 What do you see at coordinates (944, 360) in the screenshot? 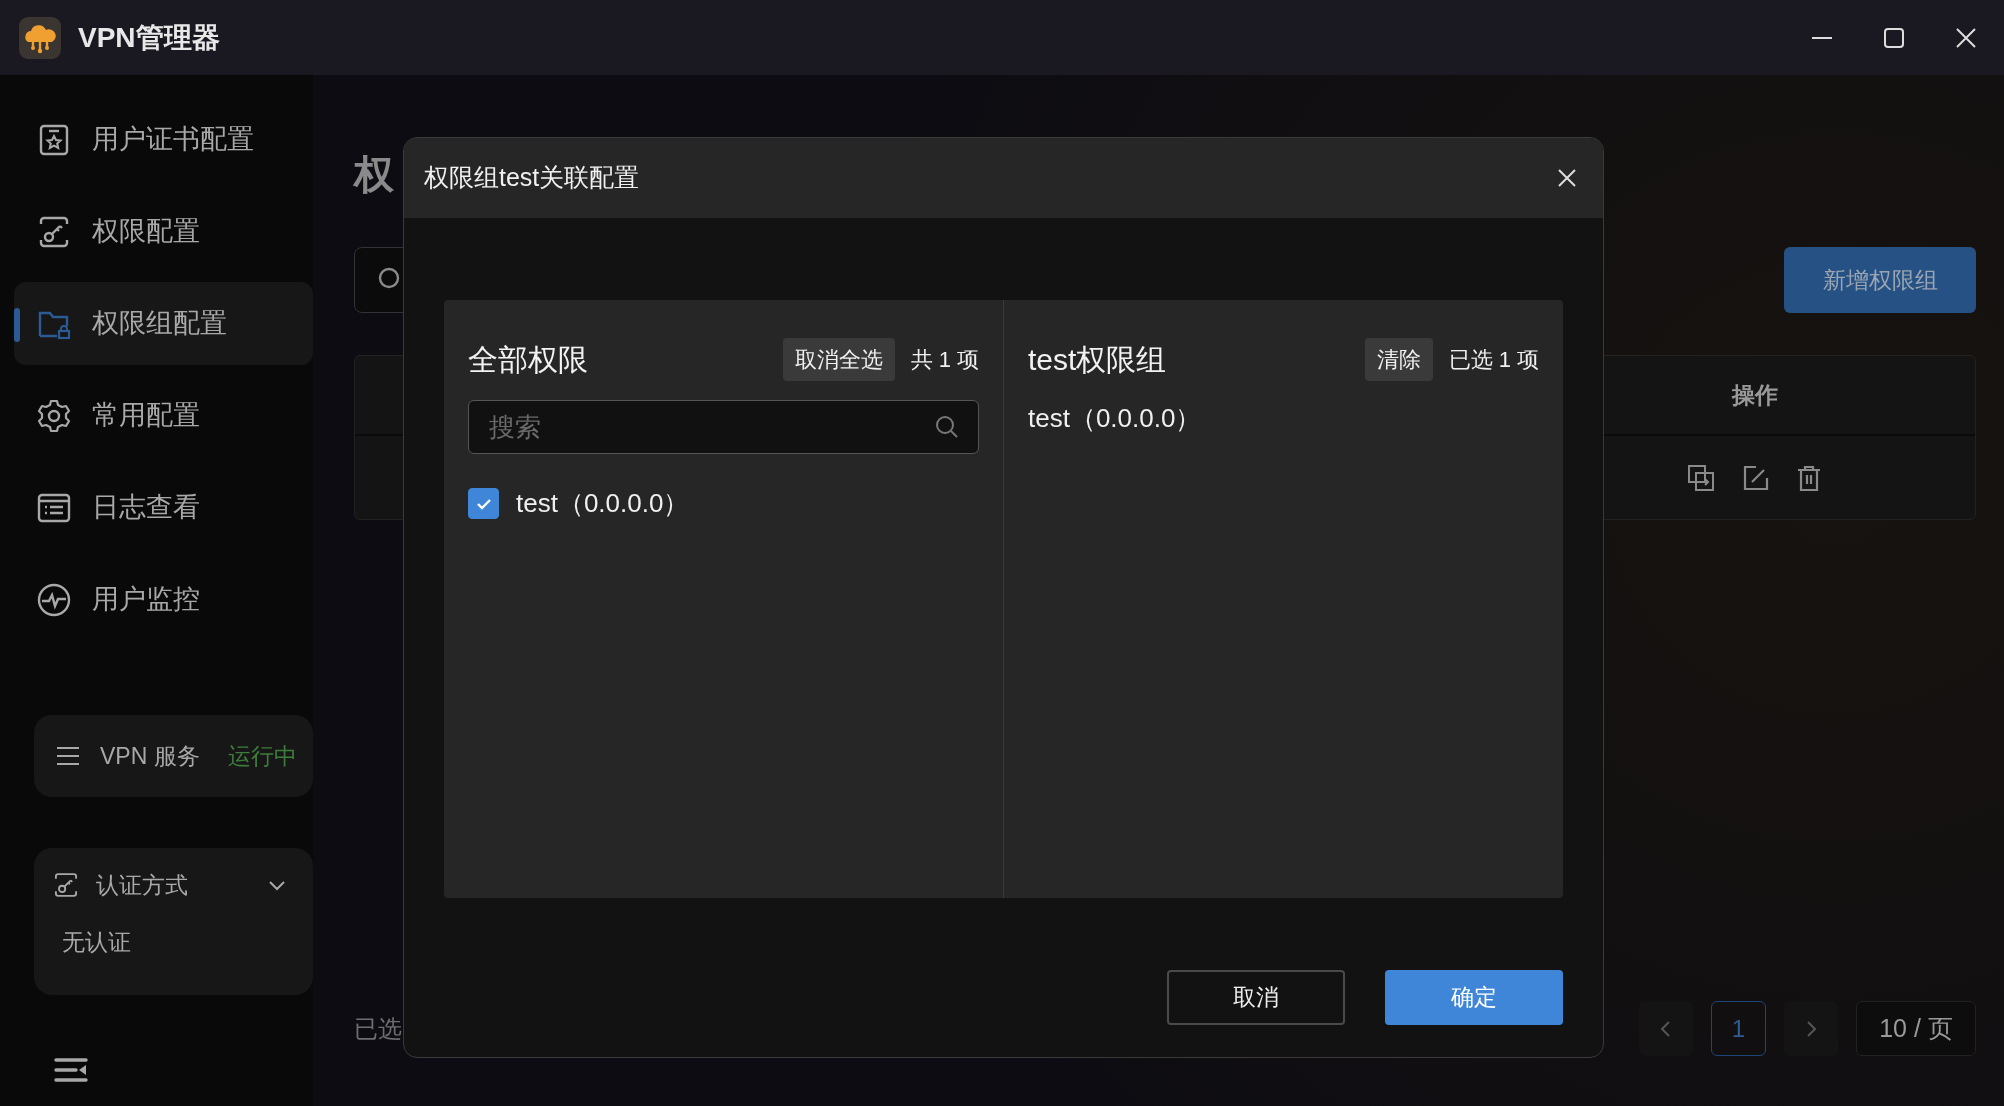
I see `item-count: 共 1 项` at bounding box center [944, 360].